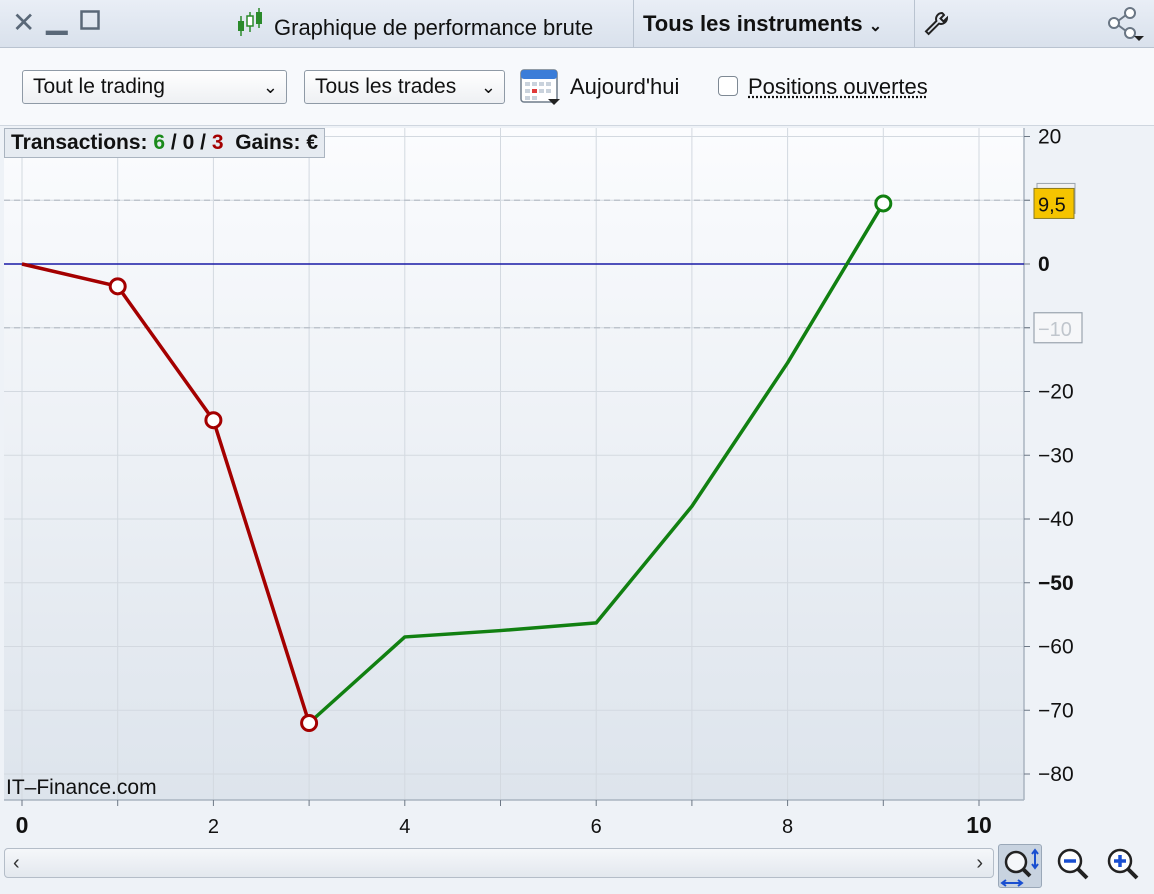 This screenshot has height=894, width=1154. What do you see at coordinates (250, 27) in the screenshot?
I see `candlestick-icon` at bounding box center [250, 27].